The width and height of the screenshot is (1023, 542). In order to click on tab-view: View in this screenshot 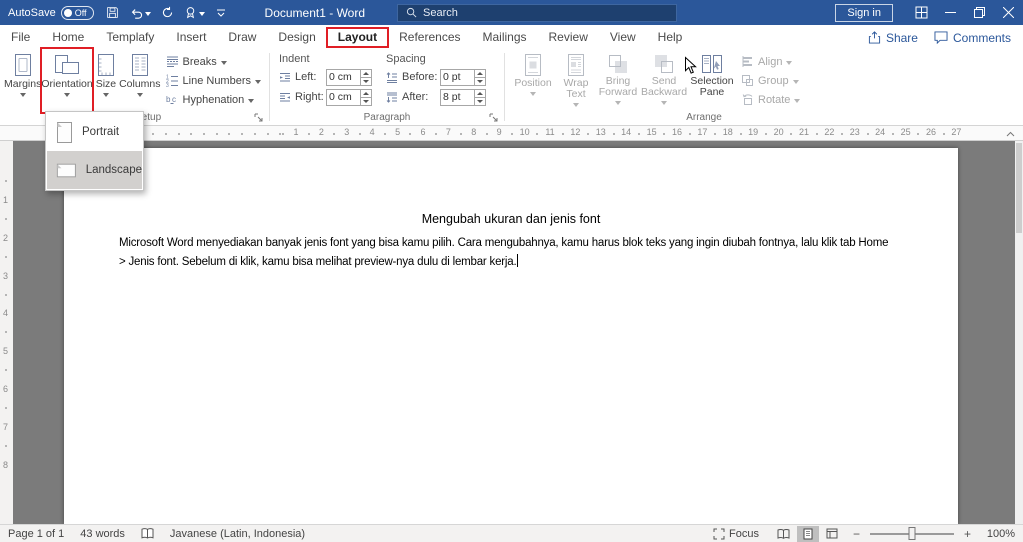, I will do `click(623, 37)`.